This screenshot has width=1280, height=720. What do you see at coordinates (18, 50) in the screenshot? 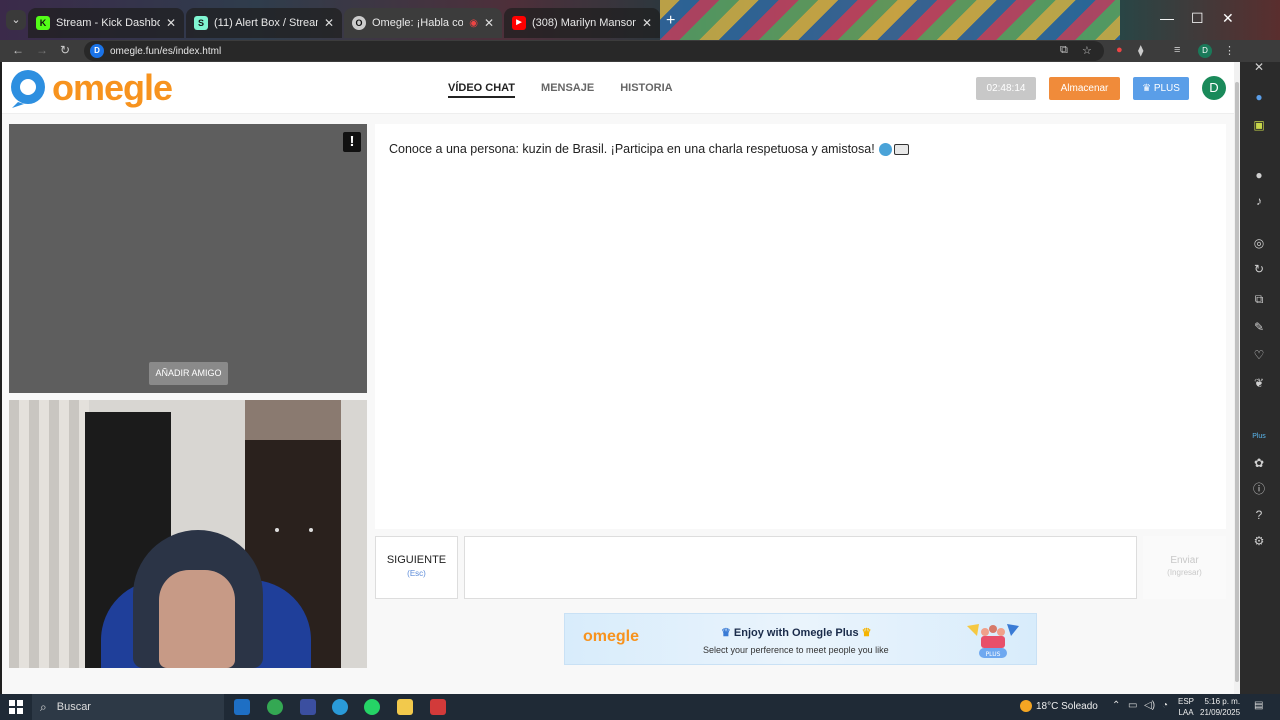
I see `back-icon: ←` at bounding box center [18, 50].